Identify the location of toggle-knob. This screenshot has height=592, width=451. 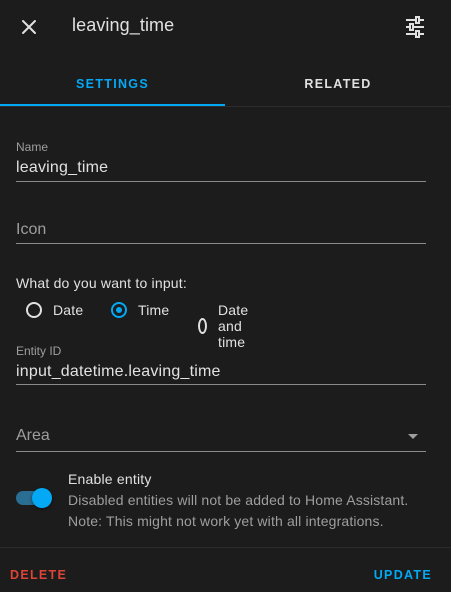
(42, 498).